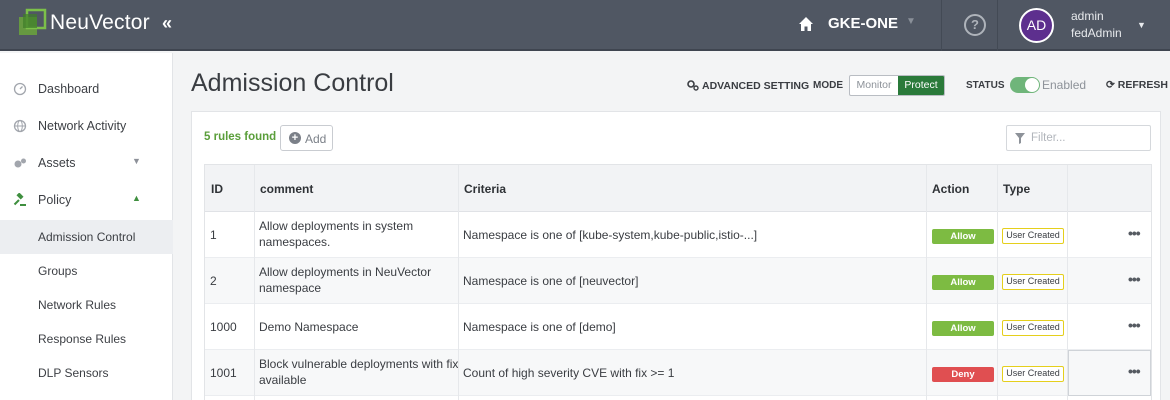 The height and width of the screenshot is (400, 1170). Describe the element at coordinates (1064, 85) in the screenshot. I see `status-value: Enabled` at that location.